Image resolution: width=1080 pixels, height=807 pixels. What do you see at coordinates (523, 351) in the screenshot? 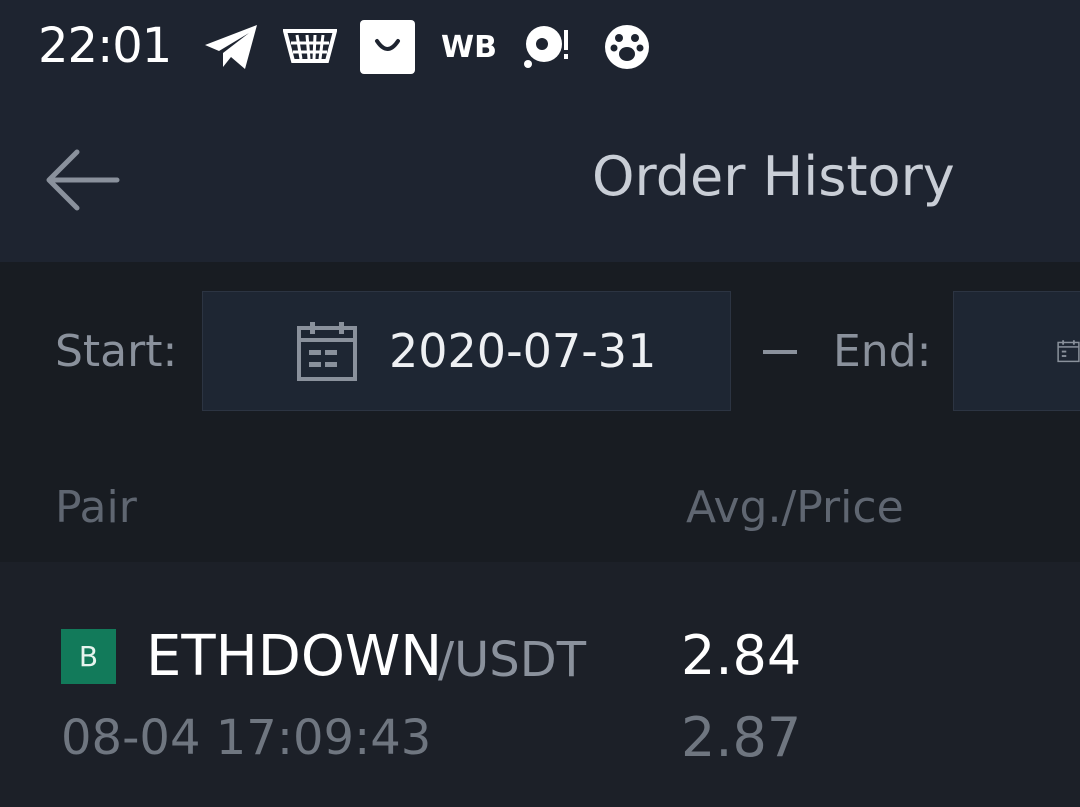
I see `start-date-value: 2020-07-31` at bounding box center [523, 351].